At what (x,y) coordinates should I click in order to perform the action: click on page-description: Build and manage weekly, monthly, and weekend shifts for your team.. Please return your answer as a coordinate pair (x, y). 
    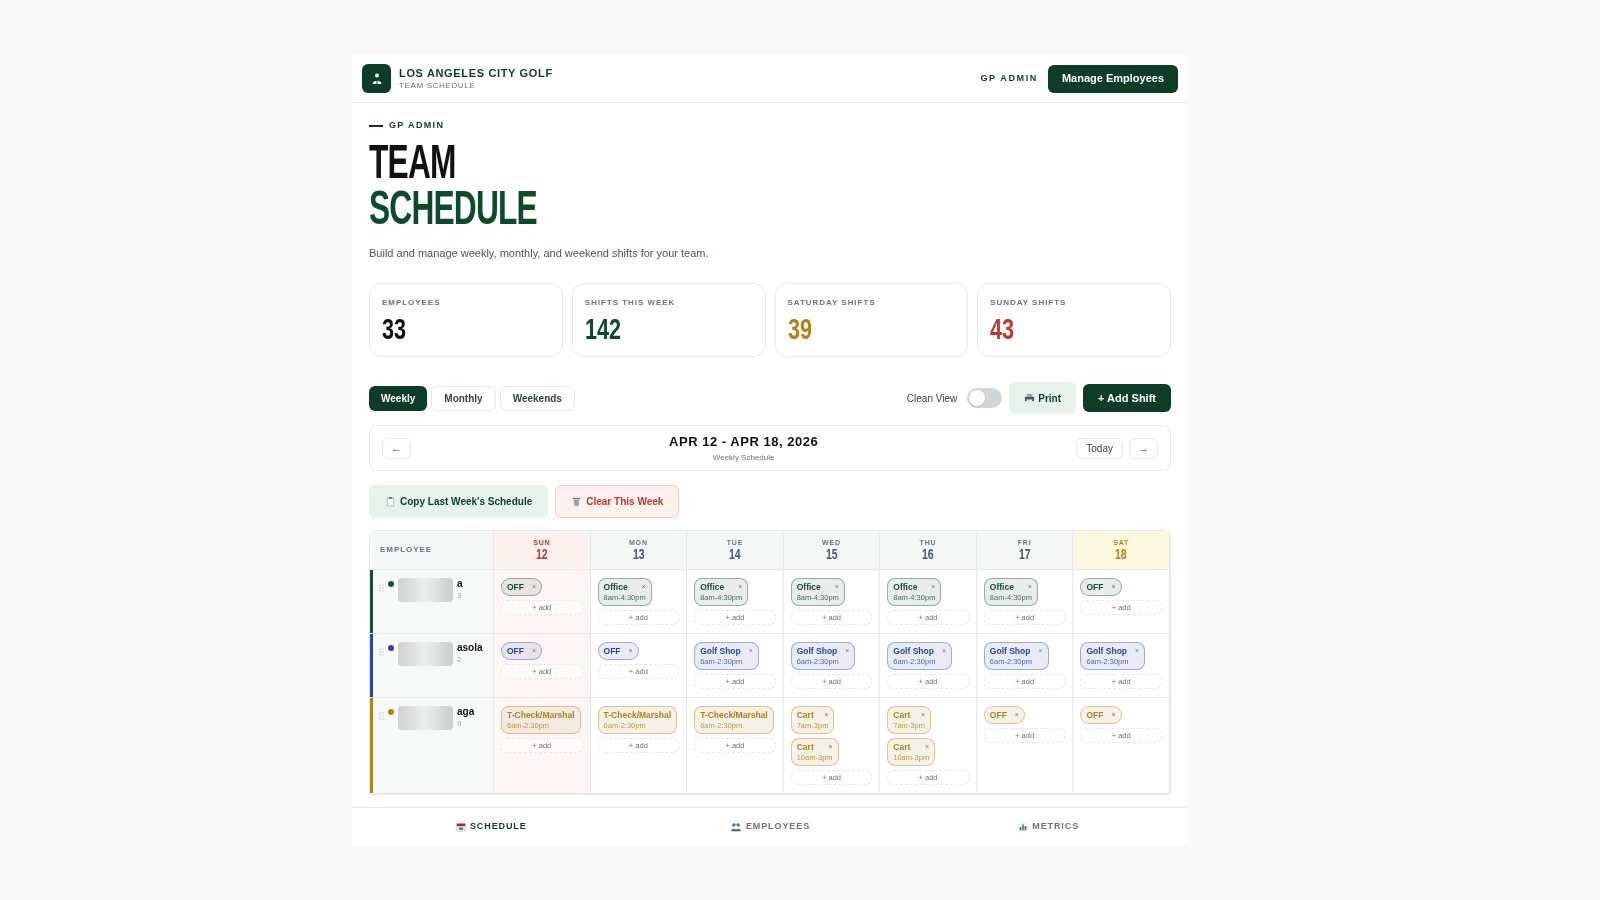
    Looking at the image, I should click on (539, 253).